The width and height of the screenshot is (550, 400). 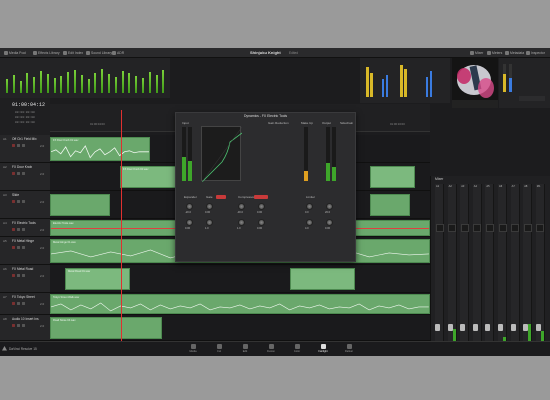 I want to click on track-header-a4: A4 FX Electric Tools 2.0, so click(x=25, y=228).